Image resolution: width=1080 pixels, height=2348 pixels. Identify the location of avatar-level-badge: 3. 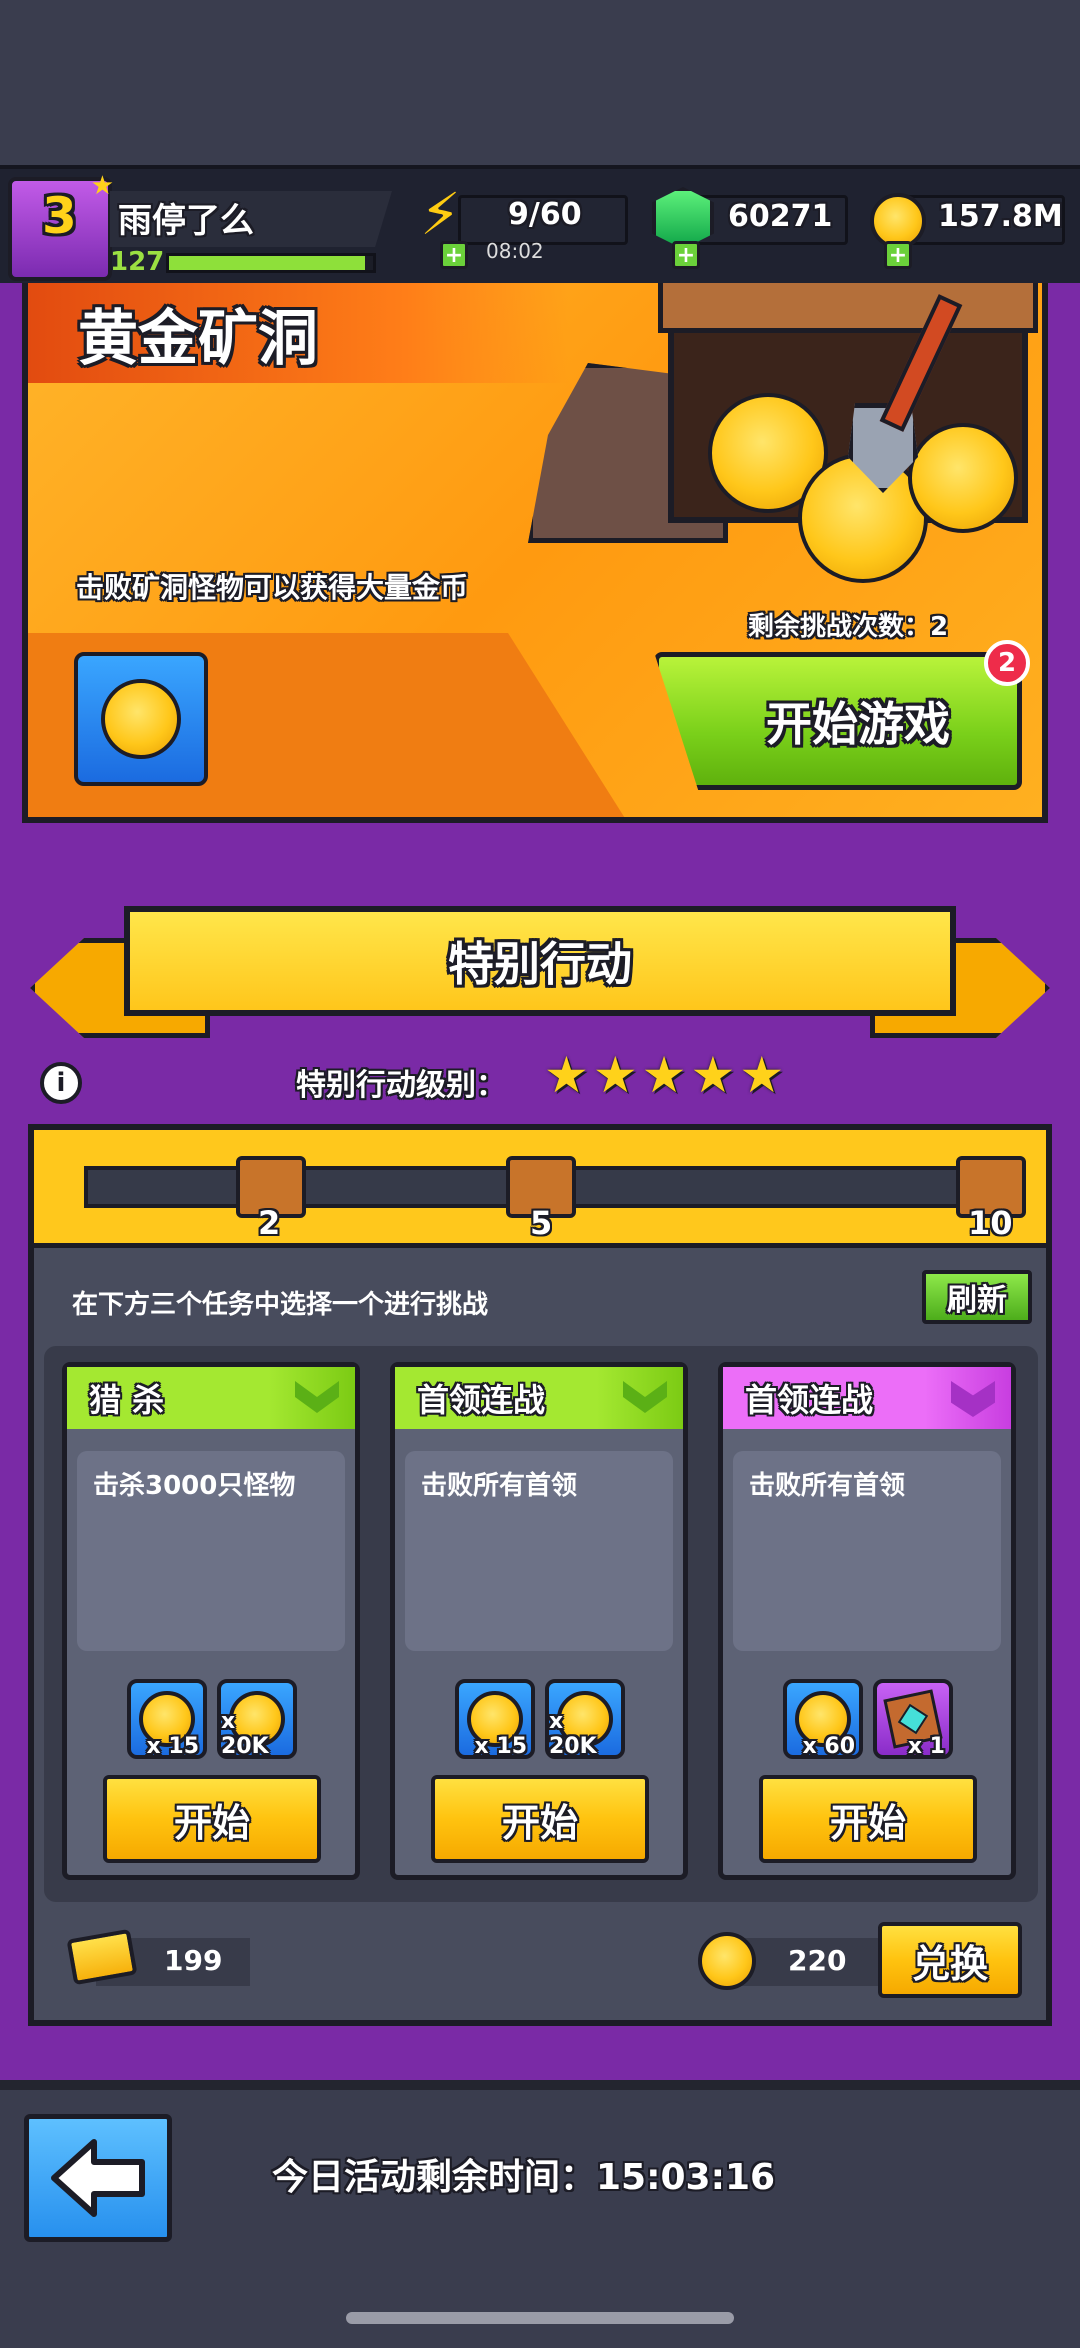
(59, 216).